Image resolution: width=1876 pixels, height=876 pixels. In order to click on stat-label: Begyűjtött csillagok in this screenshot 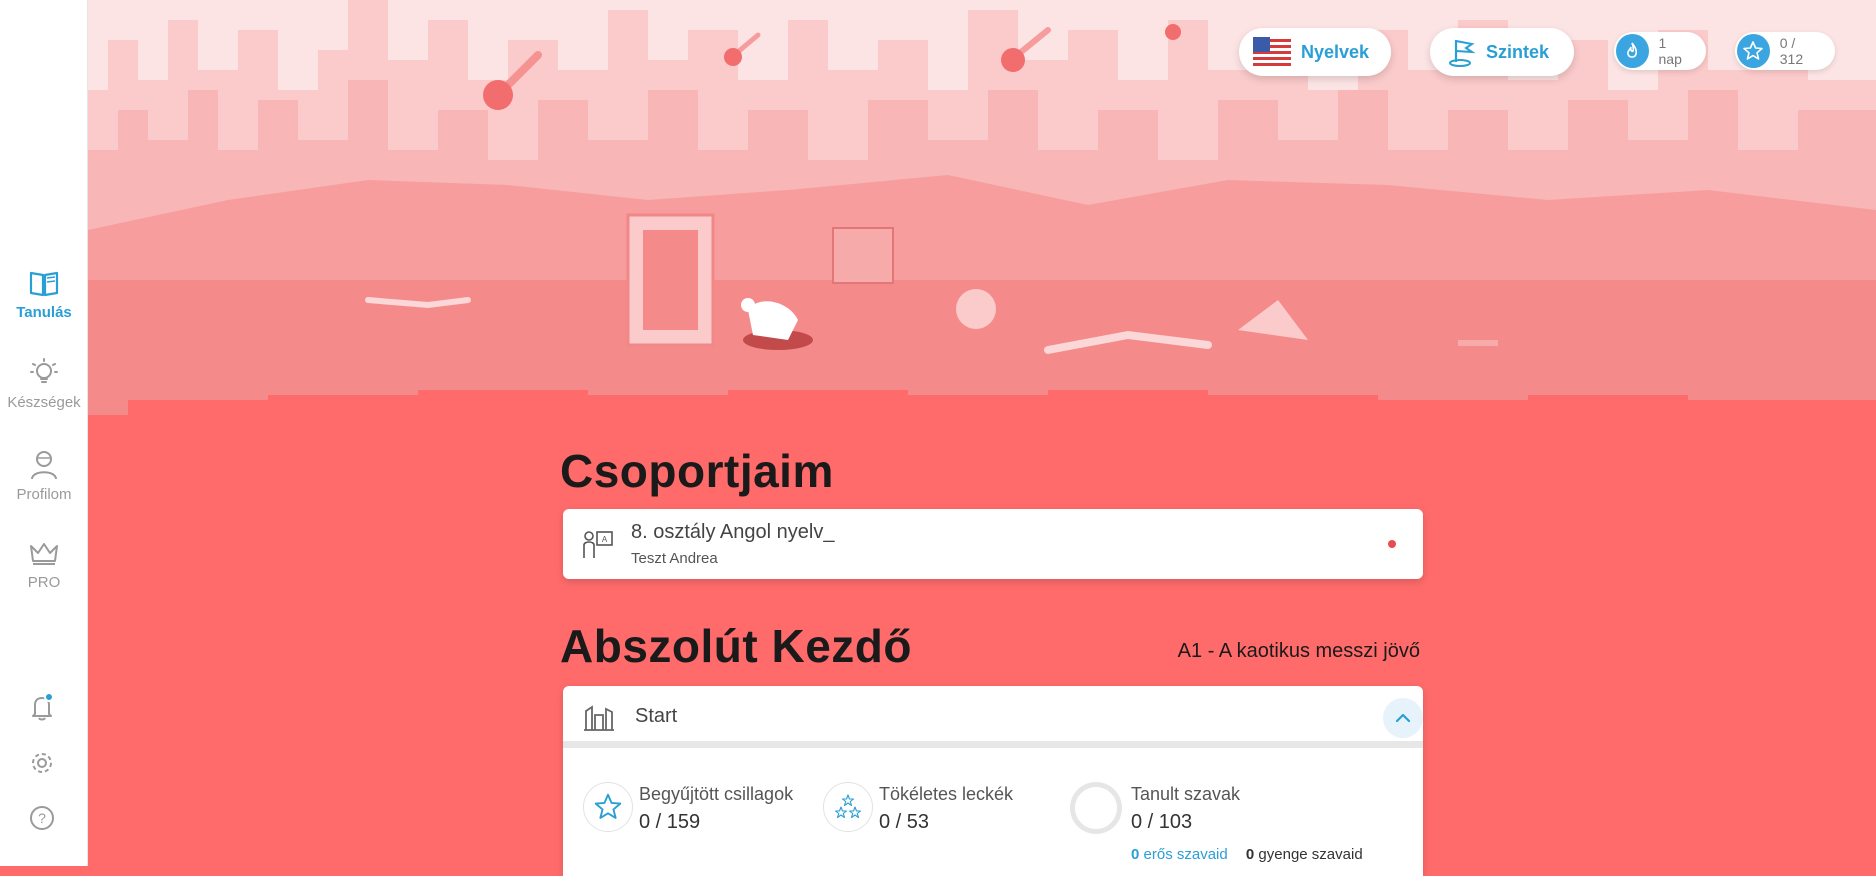, I will do `click(716, 794)`.